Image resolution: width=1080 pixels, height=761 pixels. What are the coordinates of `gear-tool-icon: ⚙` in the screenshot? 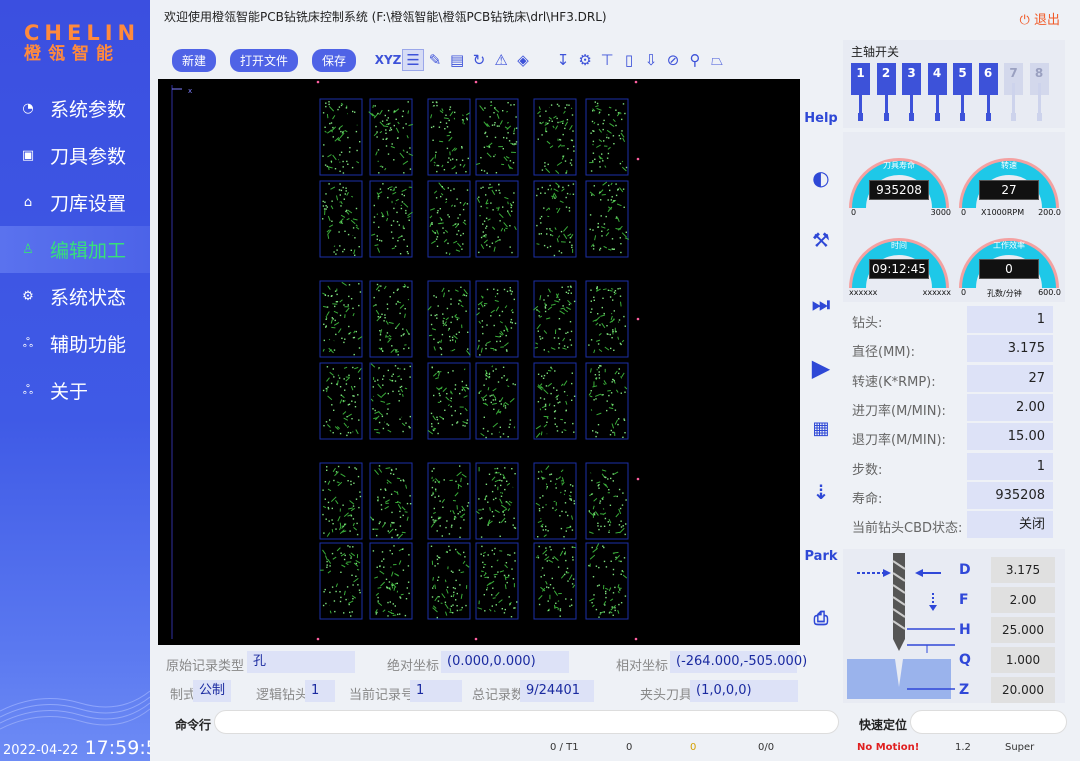 It's located at (585, 60).